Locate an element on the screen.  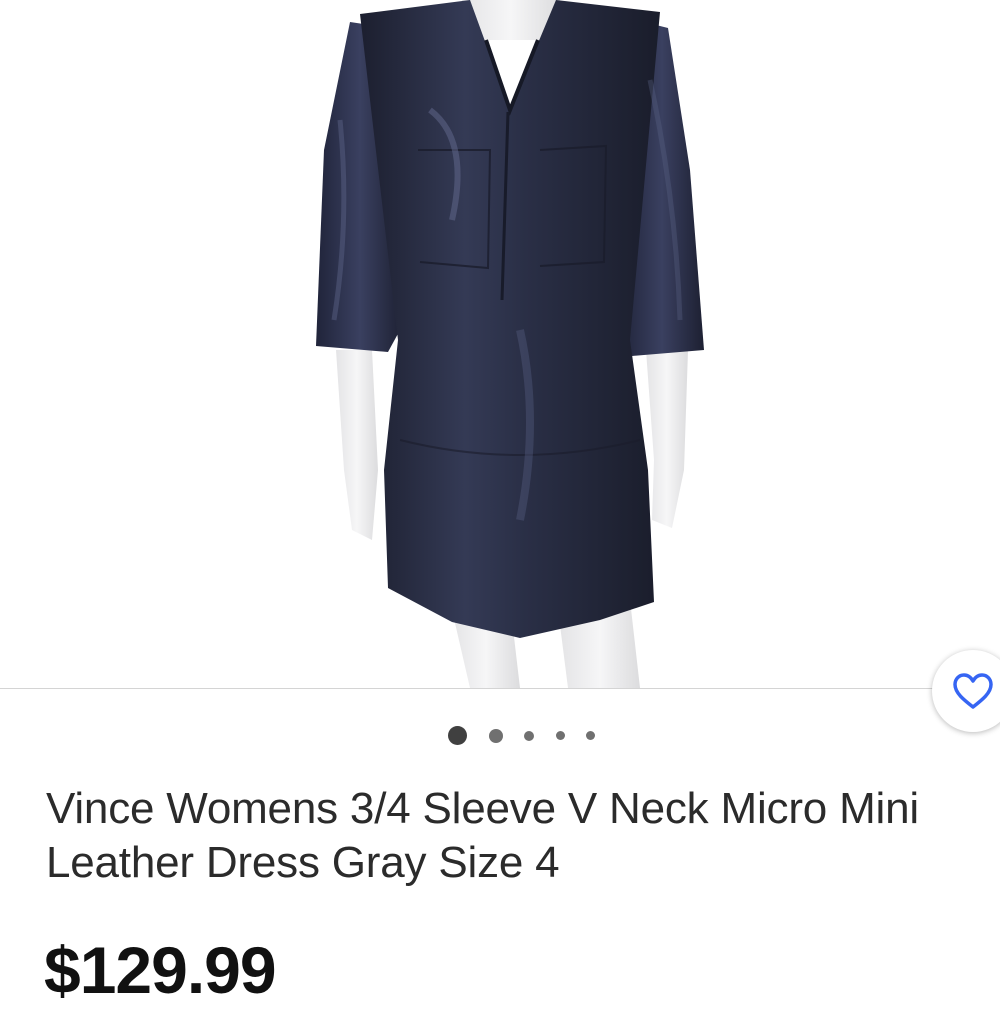
mannequin-left-arm is located at coordinates (357, 445).